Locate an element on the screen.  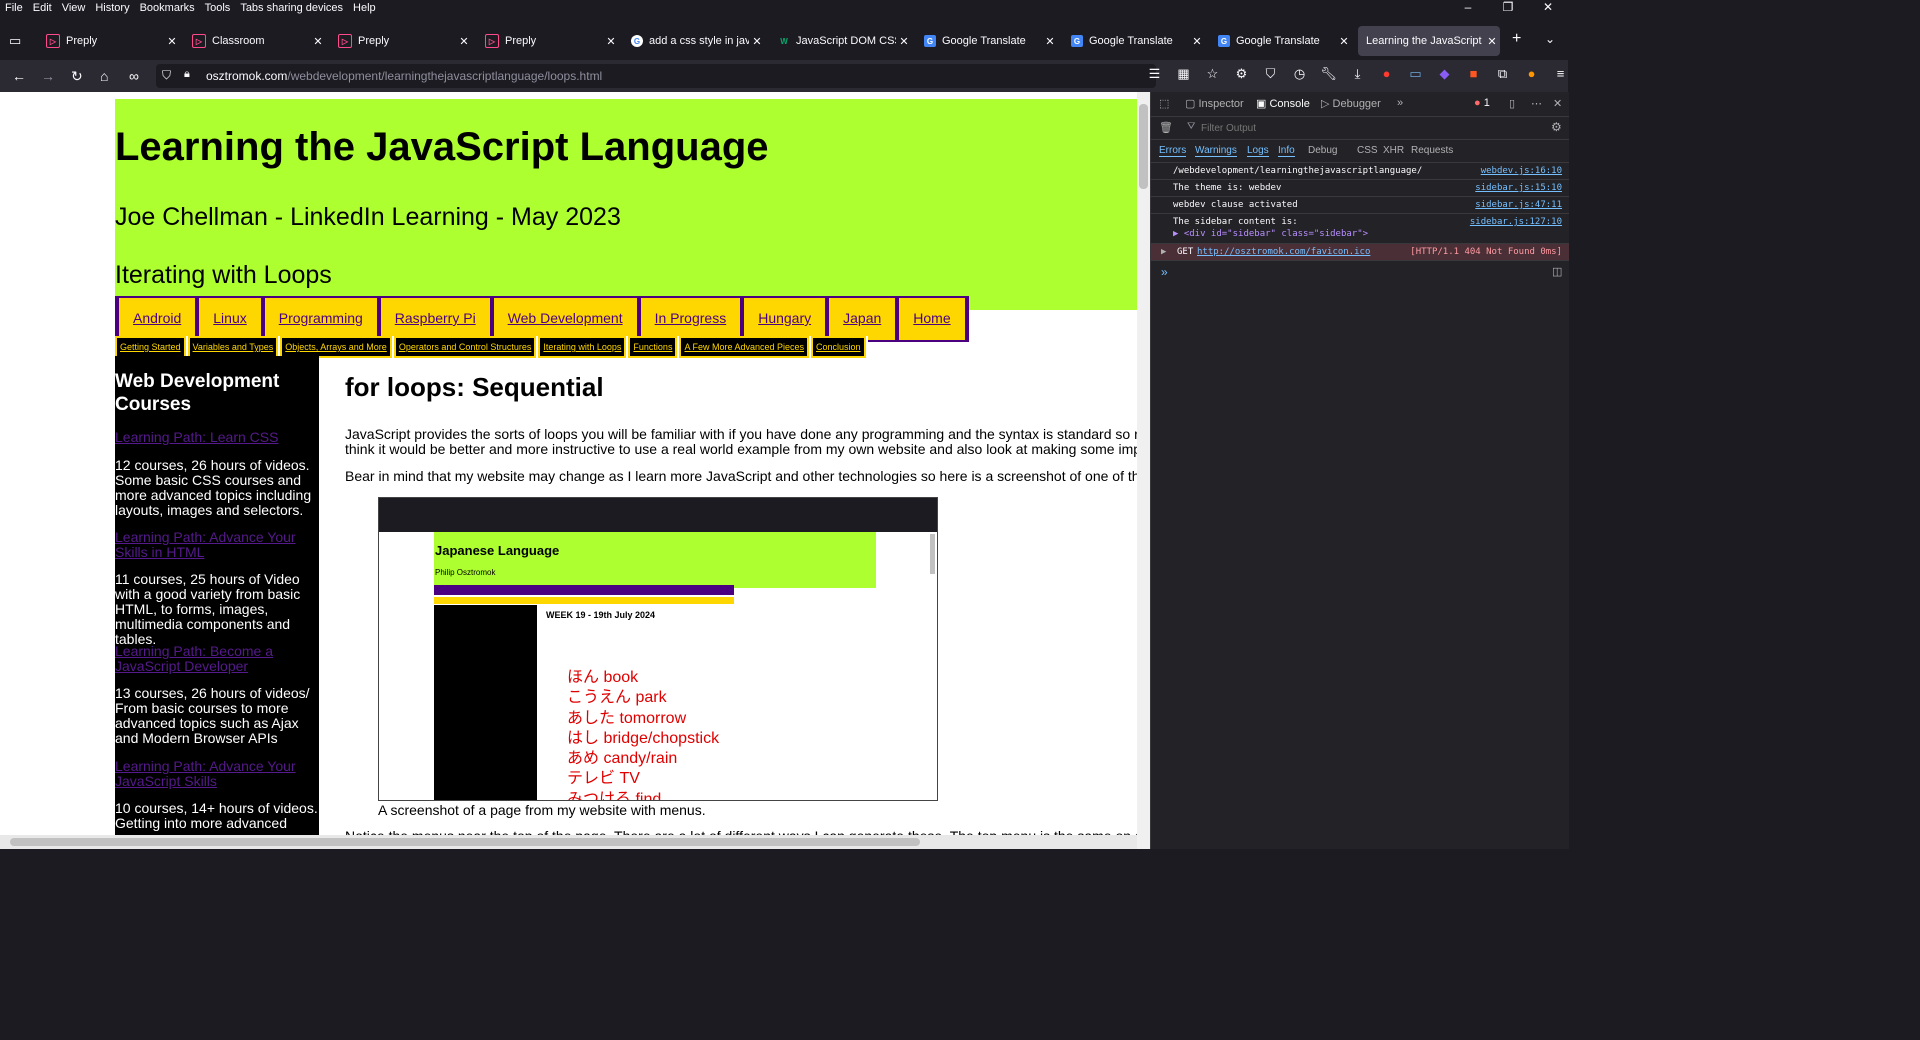
nav-raspberry-pi: Raspberry Pi is located at coordinates (435, 319).